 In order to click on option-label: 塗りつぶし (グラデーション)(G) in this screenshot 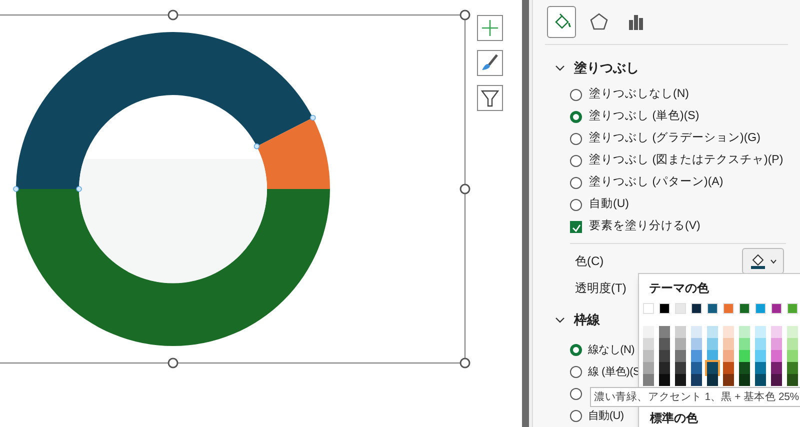, I will do `click(674, 138)`.